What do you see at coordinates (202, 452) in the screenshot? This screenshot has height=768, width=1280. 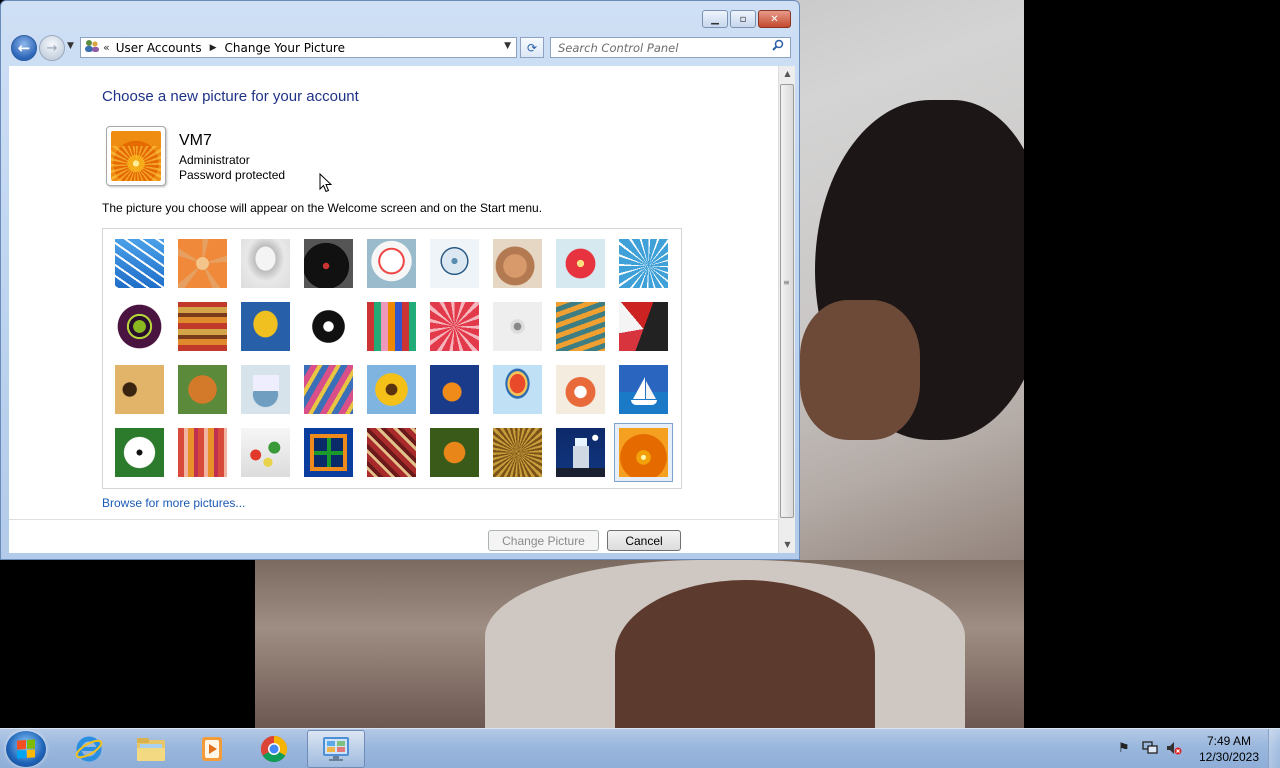 I see `striped-fabric-picture` at bounding box center [202, 452].